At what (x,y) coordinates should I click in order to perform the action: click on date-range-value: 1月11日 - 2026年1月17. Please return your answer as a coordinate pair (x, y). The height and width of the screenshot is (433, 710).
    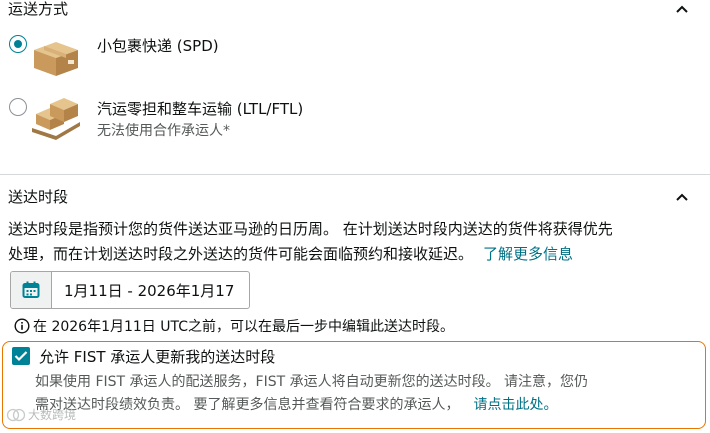
    Looking at the image, I should click on (149, 290).